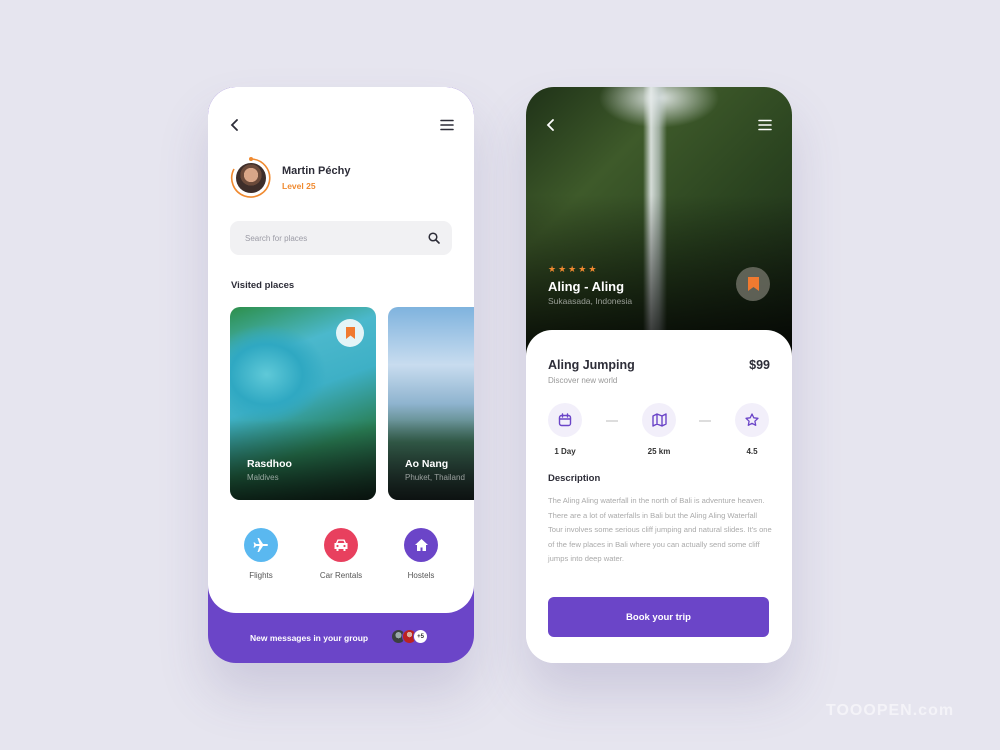 The width and height of the screenshot is (1000, 750). I want to click on place-card: Ao Nang Phuket, Thailand, so click(431, 403).